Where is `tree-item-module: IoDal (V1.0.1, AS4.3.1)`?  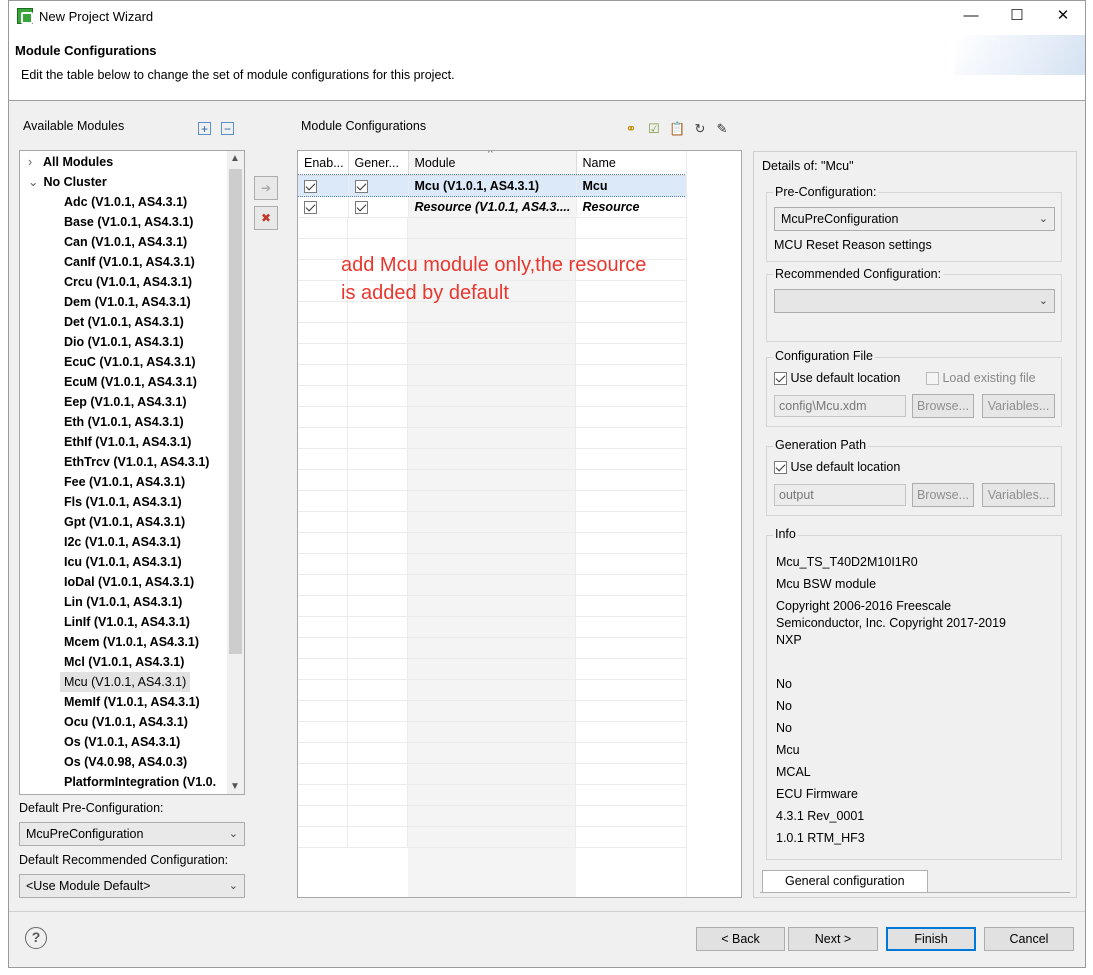
tree-item-module: IoDal (V1.0.1, AS4.3.1) is located at coordinates (129, 582).